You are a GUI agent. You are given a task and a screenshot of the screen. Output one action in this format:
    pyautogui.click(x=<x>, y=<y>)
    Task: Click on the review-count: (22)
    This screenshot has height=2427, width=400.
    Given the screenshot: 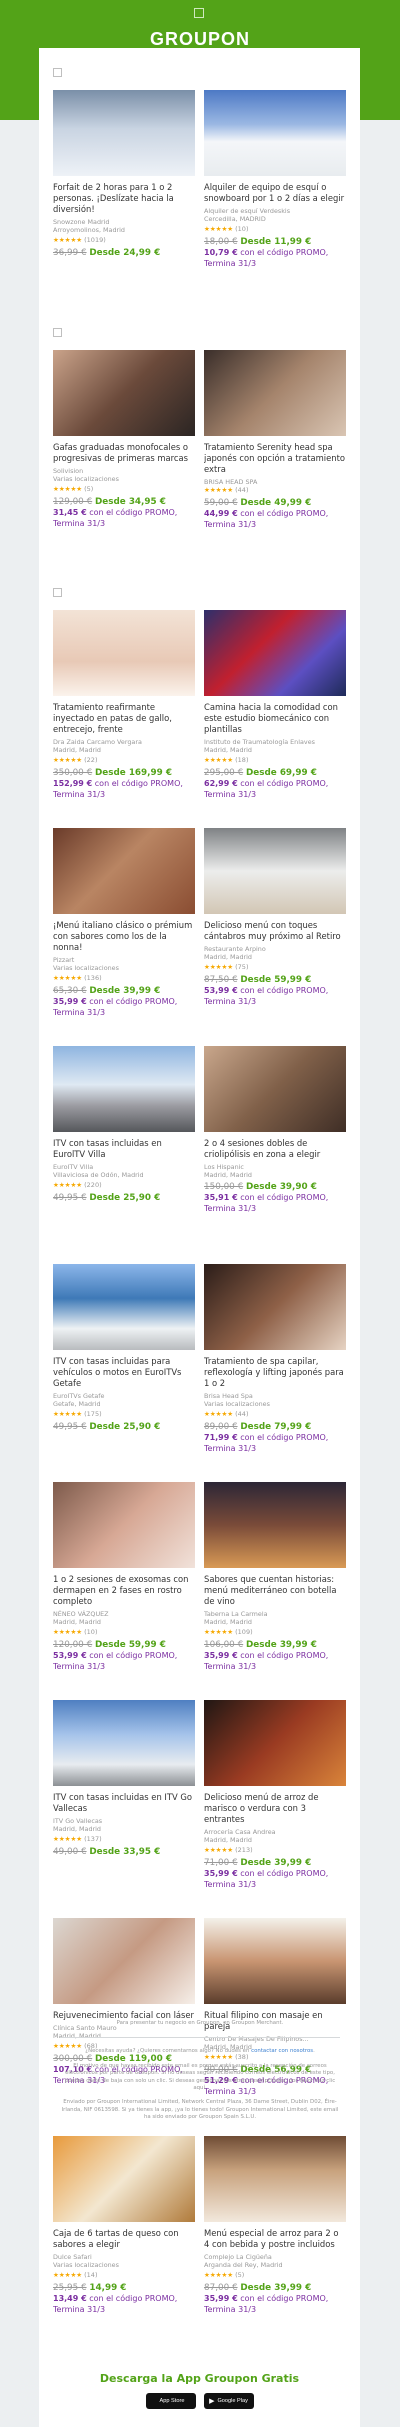 What is the action you would take?
    pyautogui.click(x=91, y=760)
    